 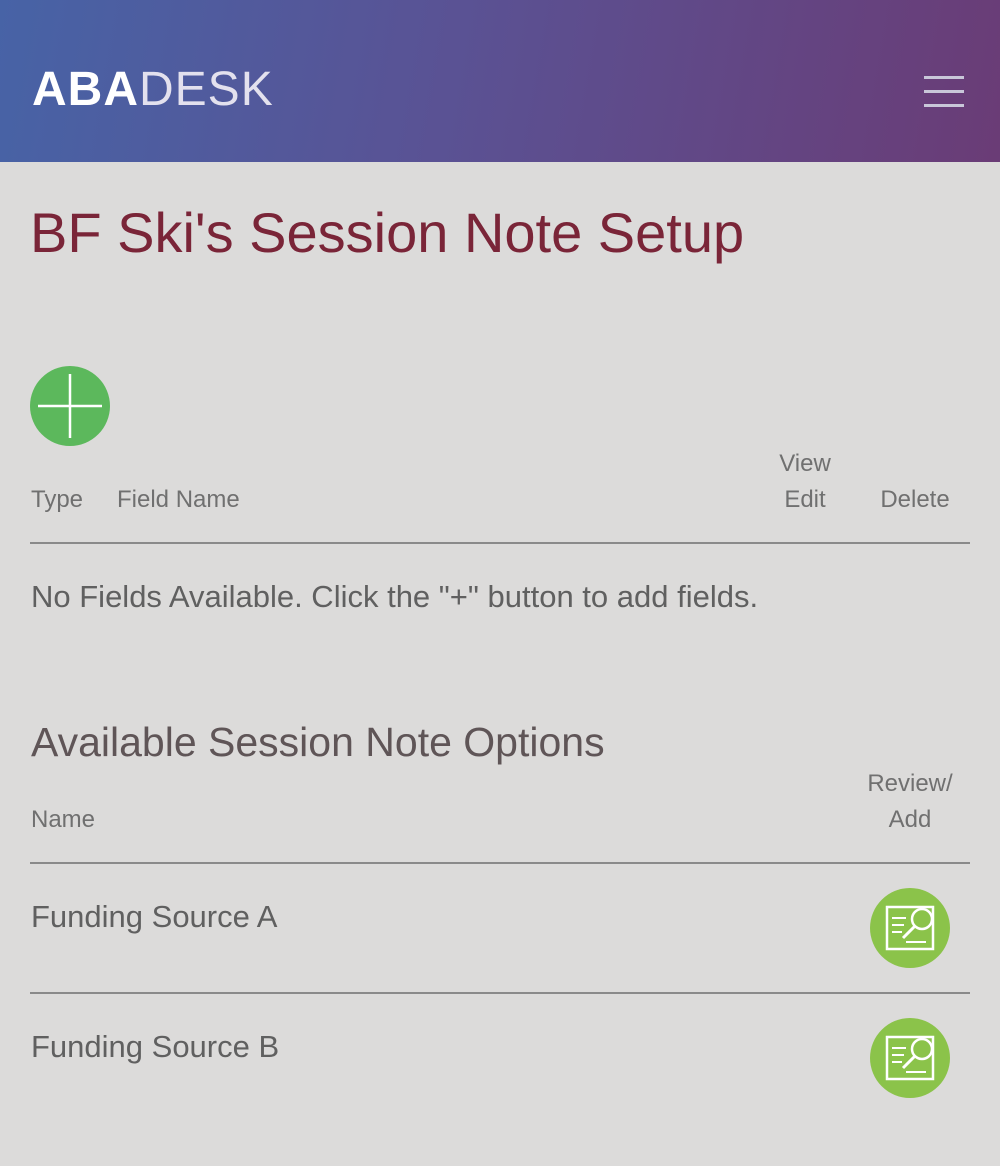 I want to click on logo-bold-text: ABA, so click(x=85, y=89).